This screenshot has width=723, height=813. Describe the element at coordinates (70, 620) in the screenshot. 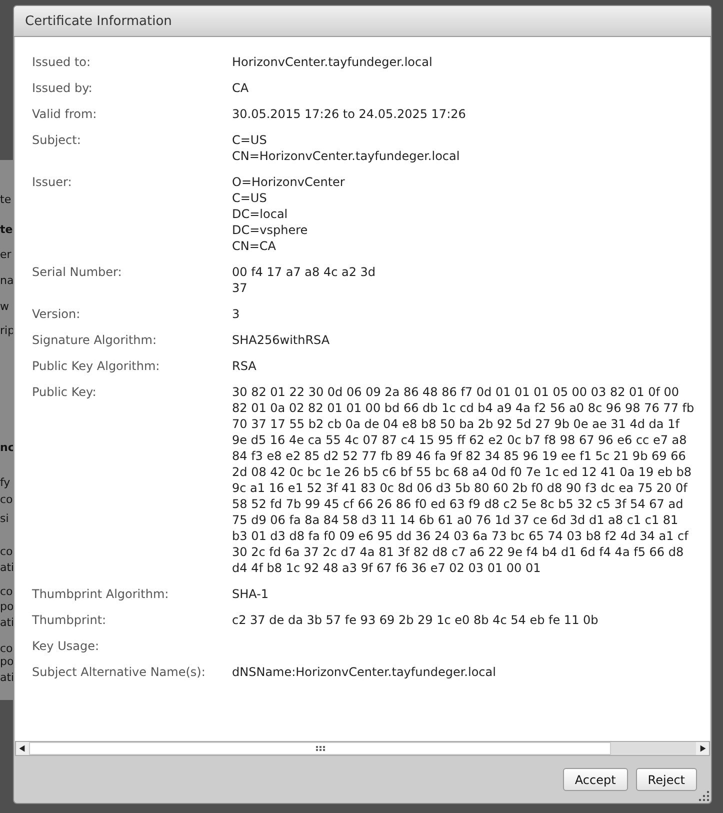

I see `field-label: Thumbprint:` at that location.